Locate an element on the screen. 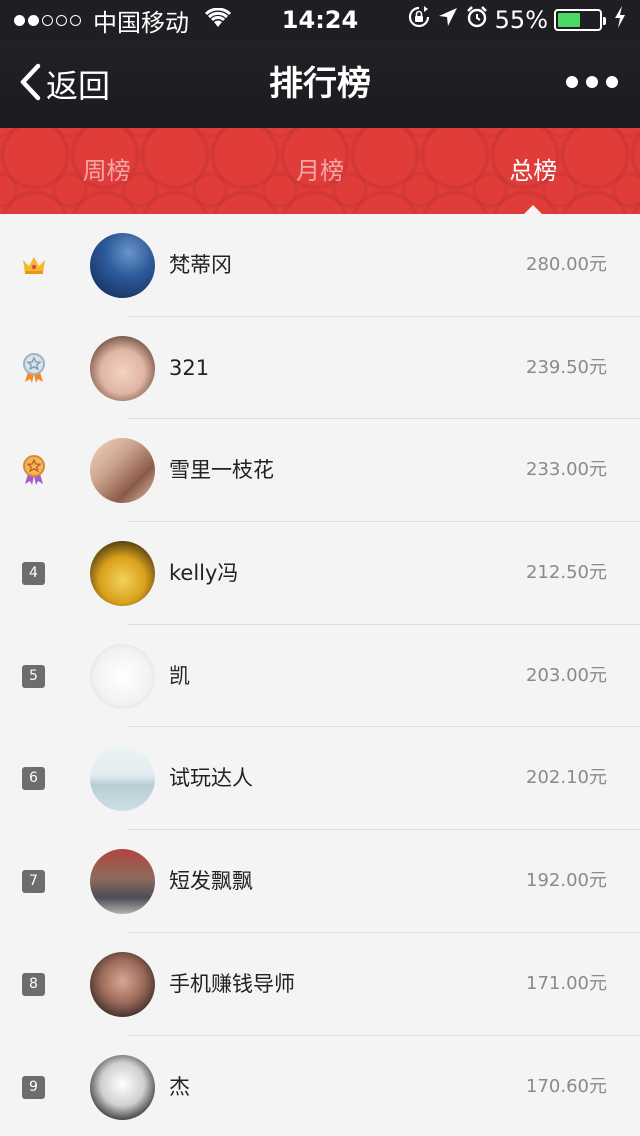  tab-monthly: 月榜 is located at coordinates (319, 171).